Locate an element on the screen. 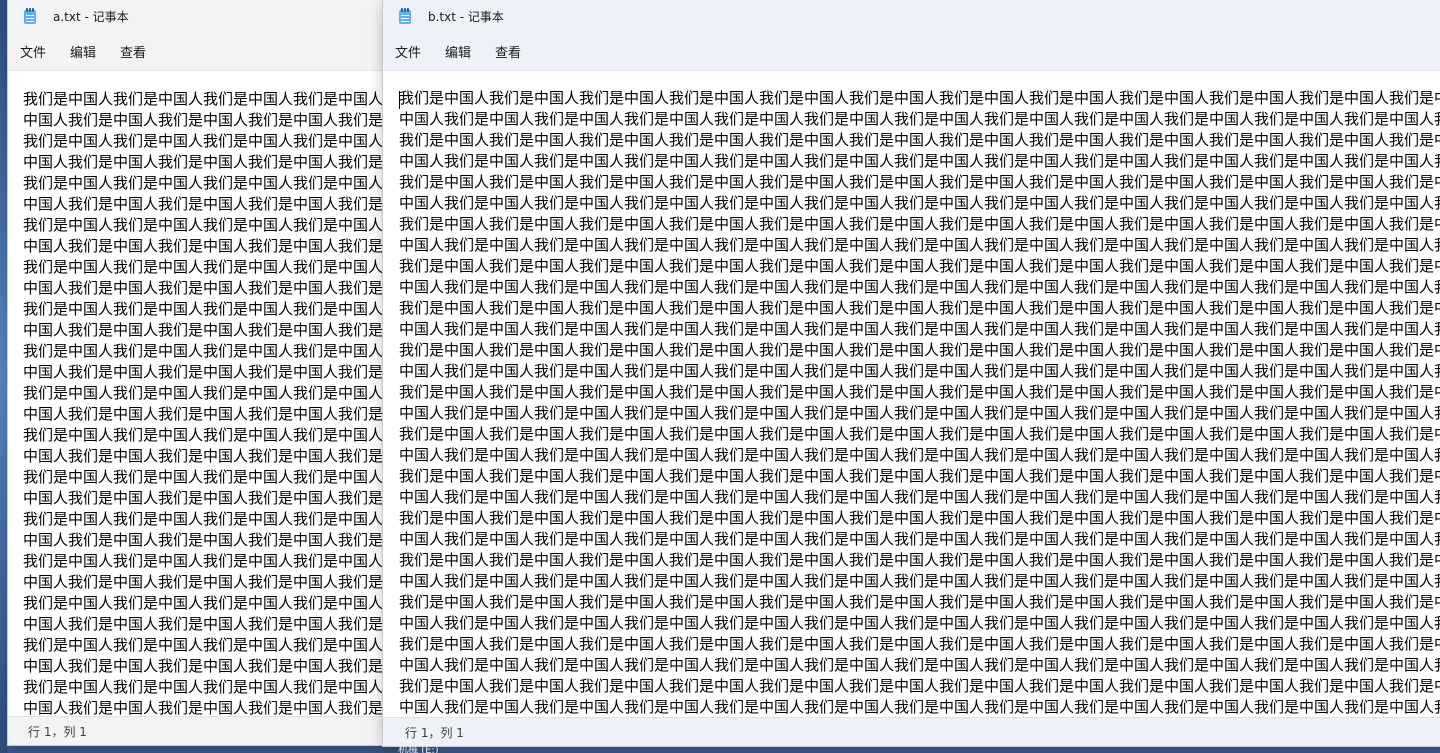  title-bar: a.txt - 记事本 is located at coordinates (203, 16).